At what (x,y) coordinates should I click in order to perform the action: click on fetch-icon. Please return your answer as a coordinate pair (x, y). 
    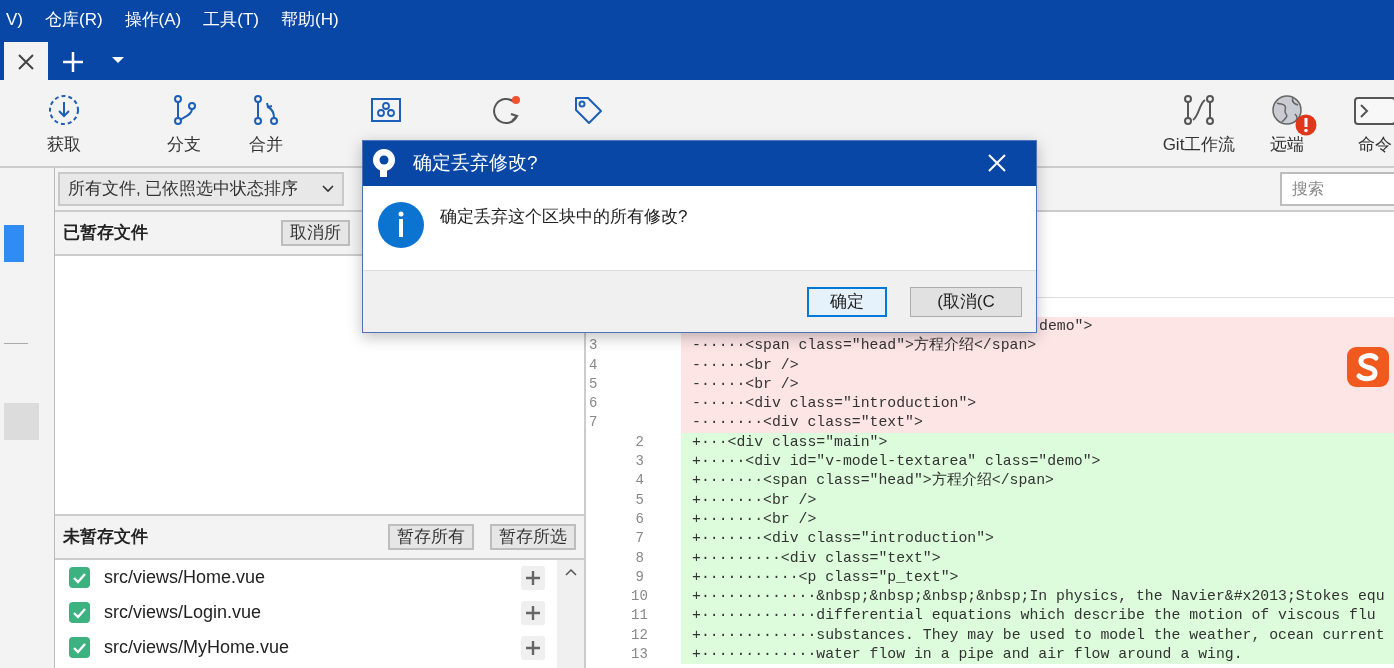
    Looking at the image, I should click on (64, 110).